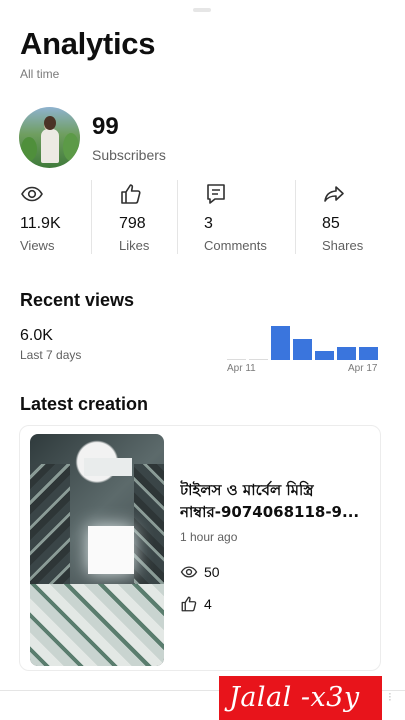 Image resolution: width=405 pixels, height=720 pixels. Describe the element at coordinates (209, 537) in the screenshot. I see `video-age: 1 hour ago` at that location.